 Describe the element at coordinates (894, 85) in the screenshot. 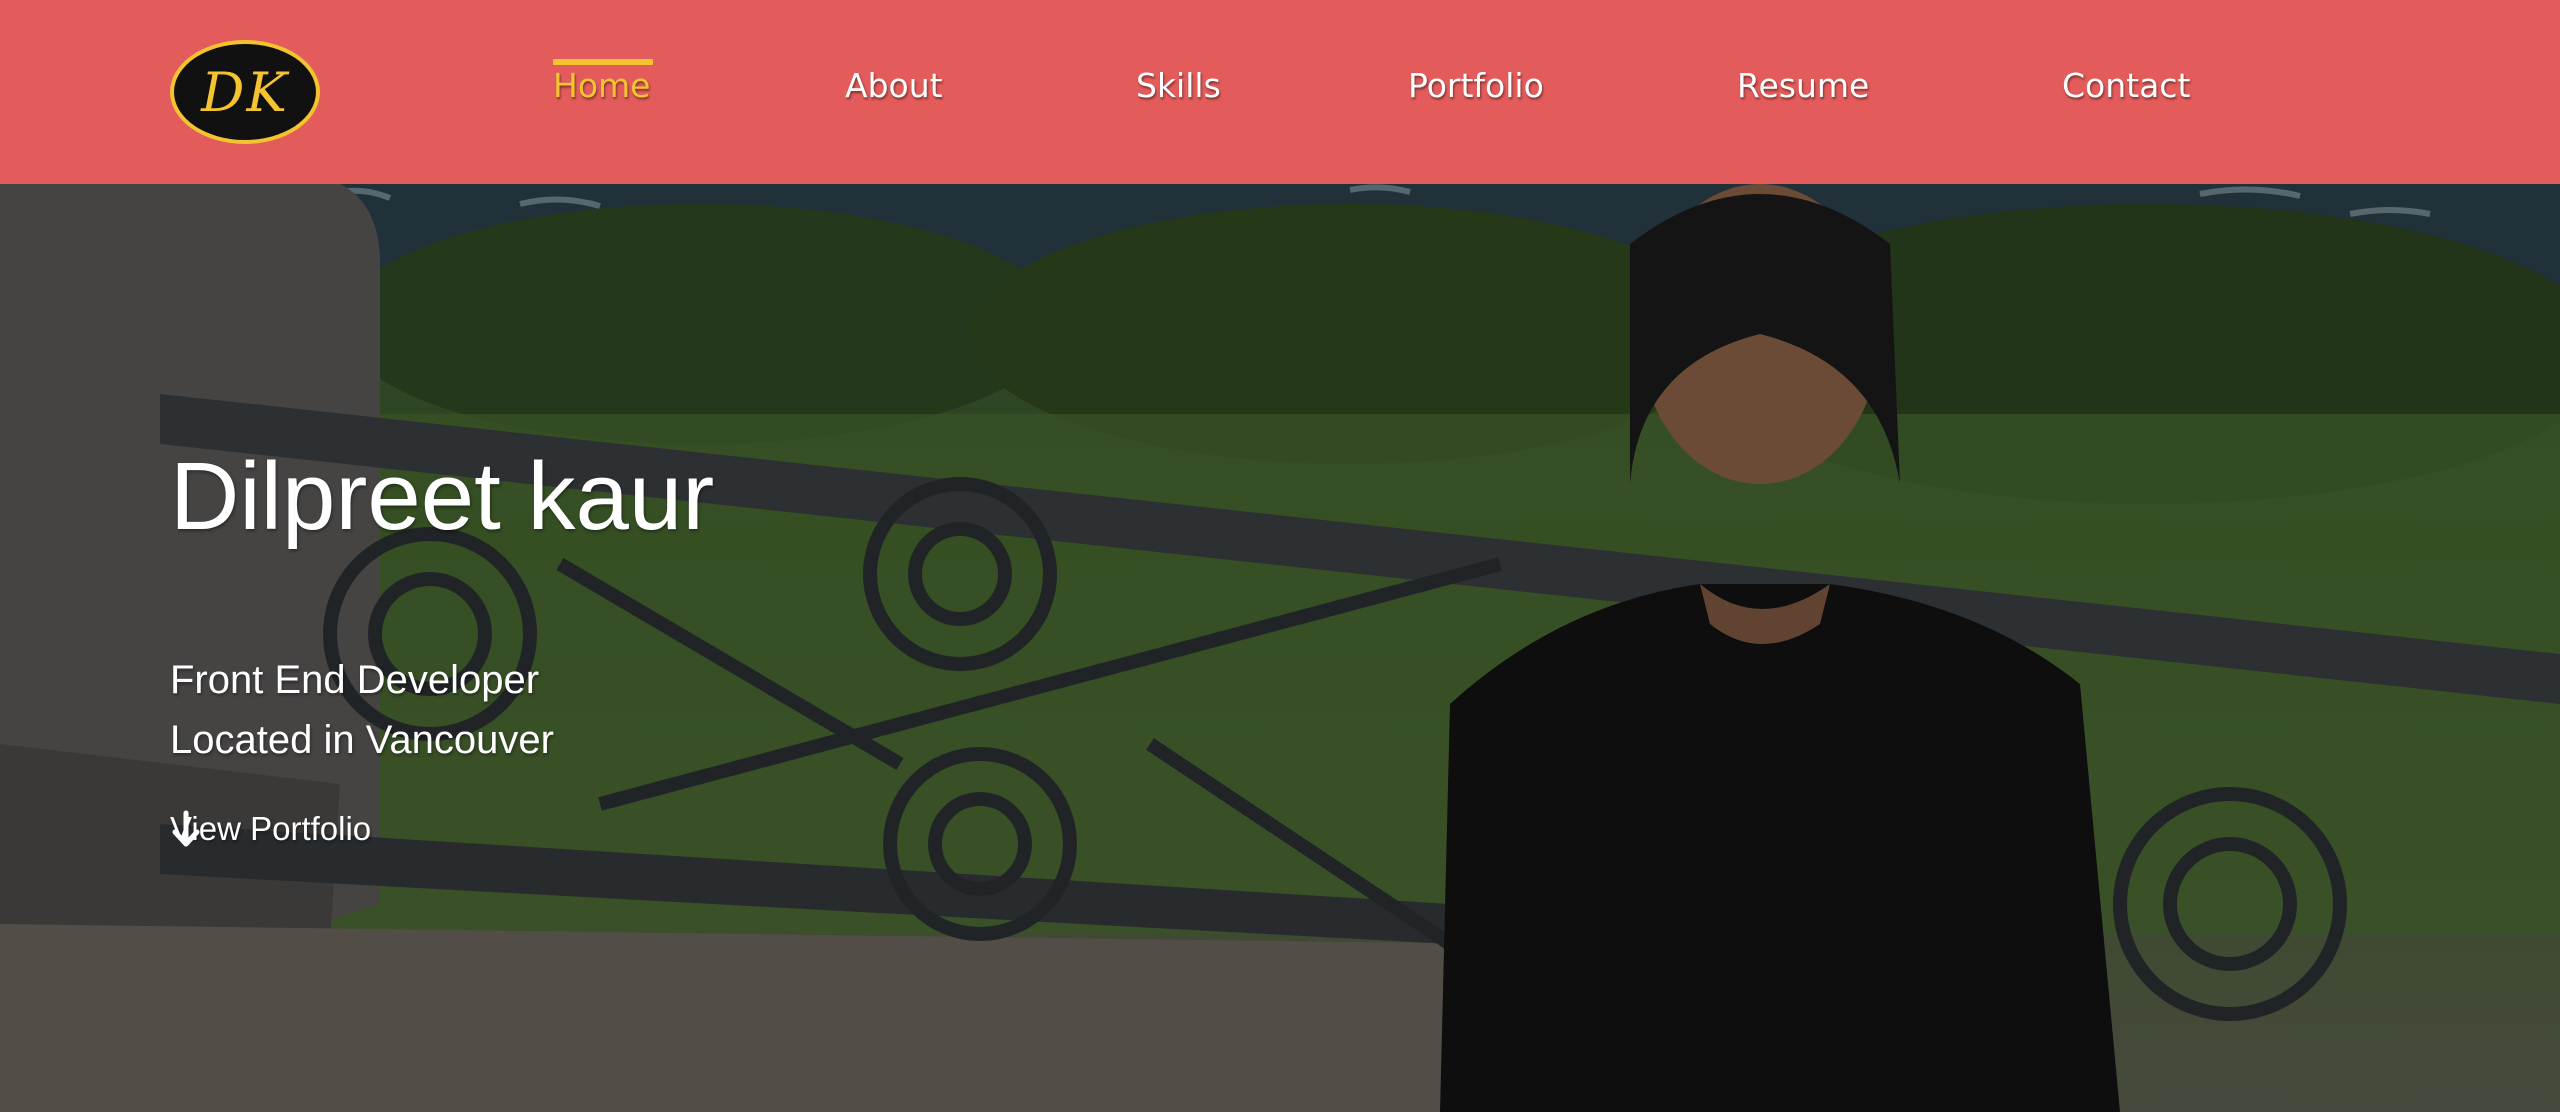

I see `nav-about: About` at that location.